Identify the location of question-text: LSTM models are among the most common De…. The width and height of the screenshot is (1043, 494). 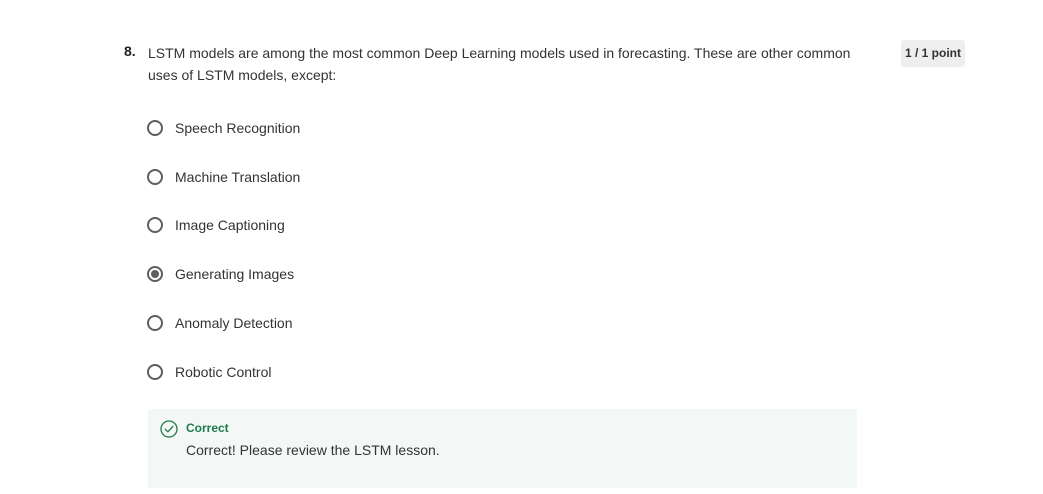
(499, 64).